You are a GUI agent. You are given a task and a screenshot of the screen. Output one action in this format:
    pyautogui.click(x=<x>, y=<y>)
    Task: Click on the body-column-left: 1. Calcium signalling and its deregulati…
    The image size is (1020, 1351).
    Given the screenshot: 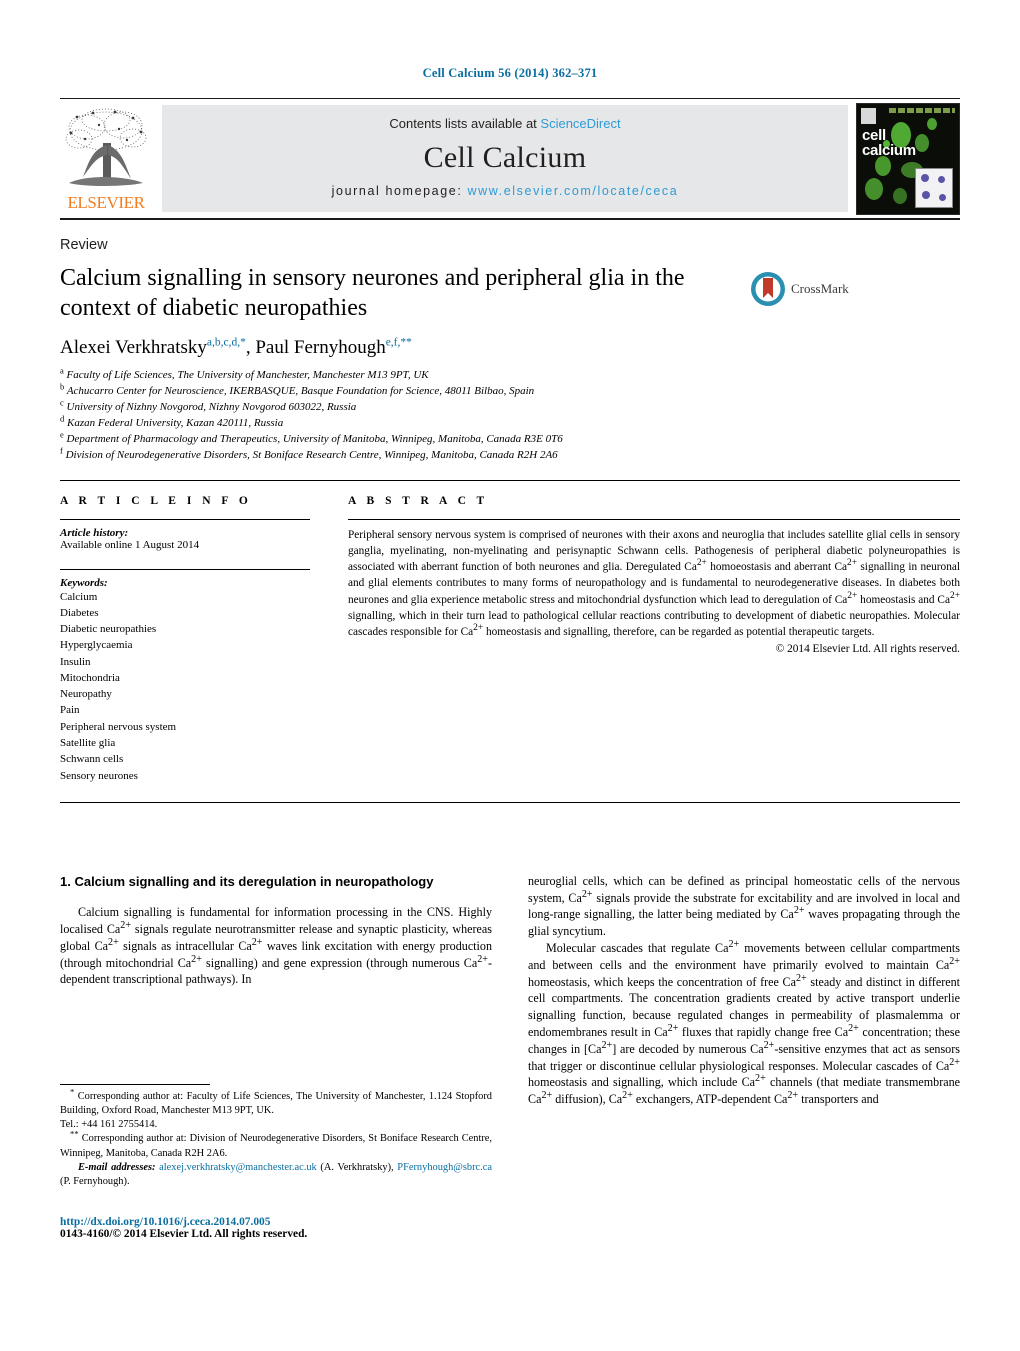 What is the action you would take?
    pyautogui.click(x=276, y=990)
    